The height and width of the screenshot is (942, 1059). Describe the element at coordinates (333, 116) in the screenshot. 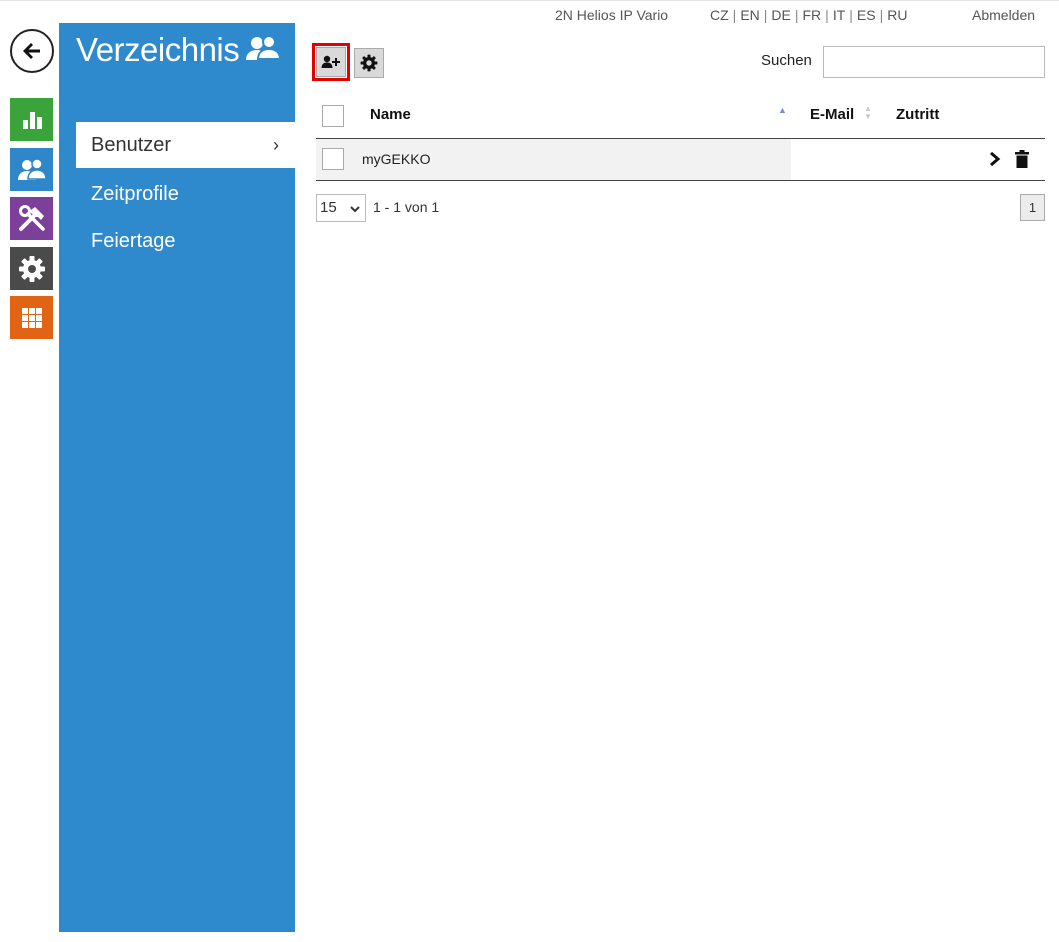

I see `select-all-checkbox` at that location.